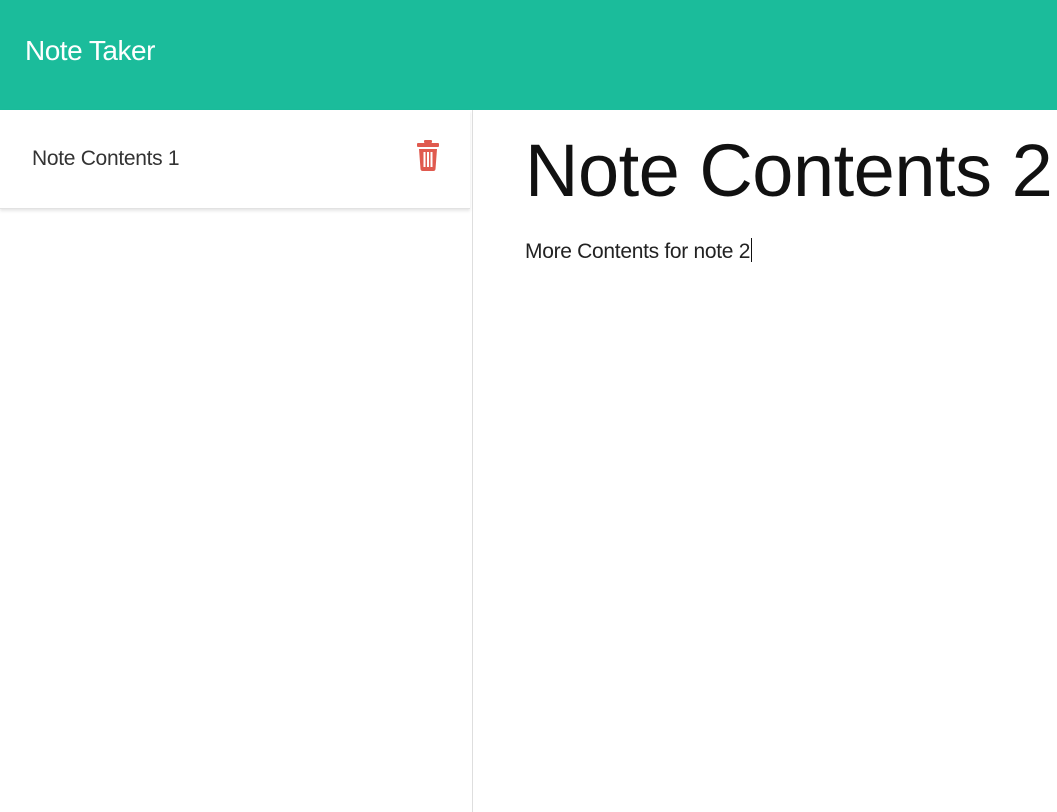 The height and width of the screenshot is (812, 1057). What do you see at coordinates (106, 159) in the screenshot?
I see `note-list-item-title: Note Contents 1` at bounding box center [106, 159].